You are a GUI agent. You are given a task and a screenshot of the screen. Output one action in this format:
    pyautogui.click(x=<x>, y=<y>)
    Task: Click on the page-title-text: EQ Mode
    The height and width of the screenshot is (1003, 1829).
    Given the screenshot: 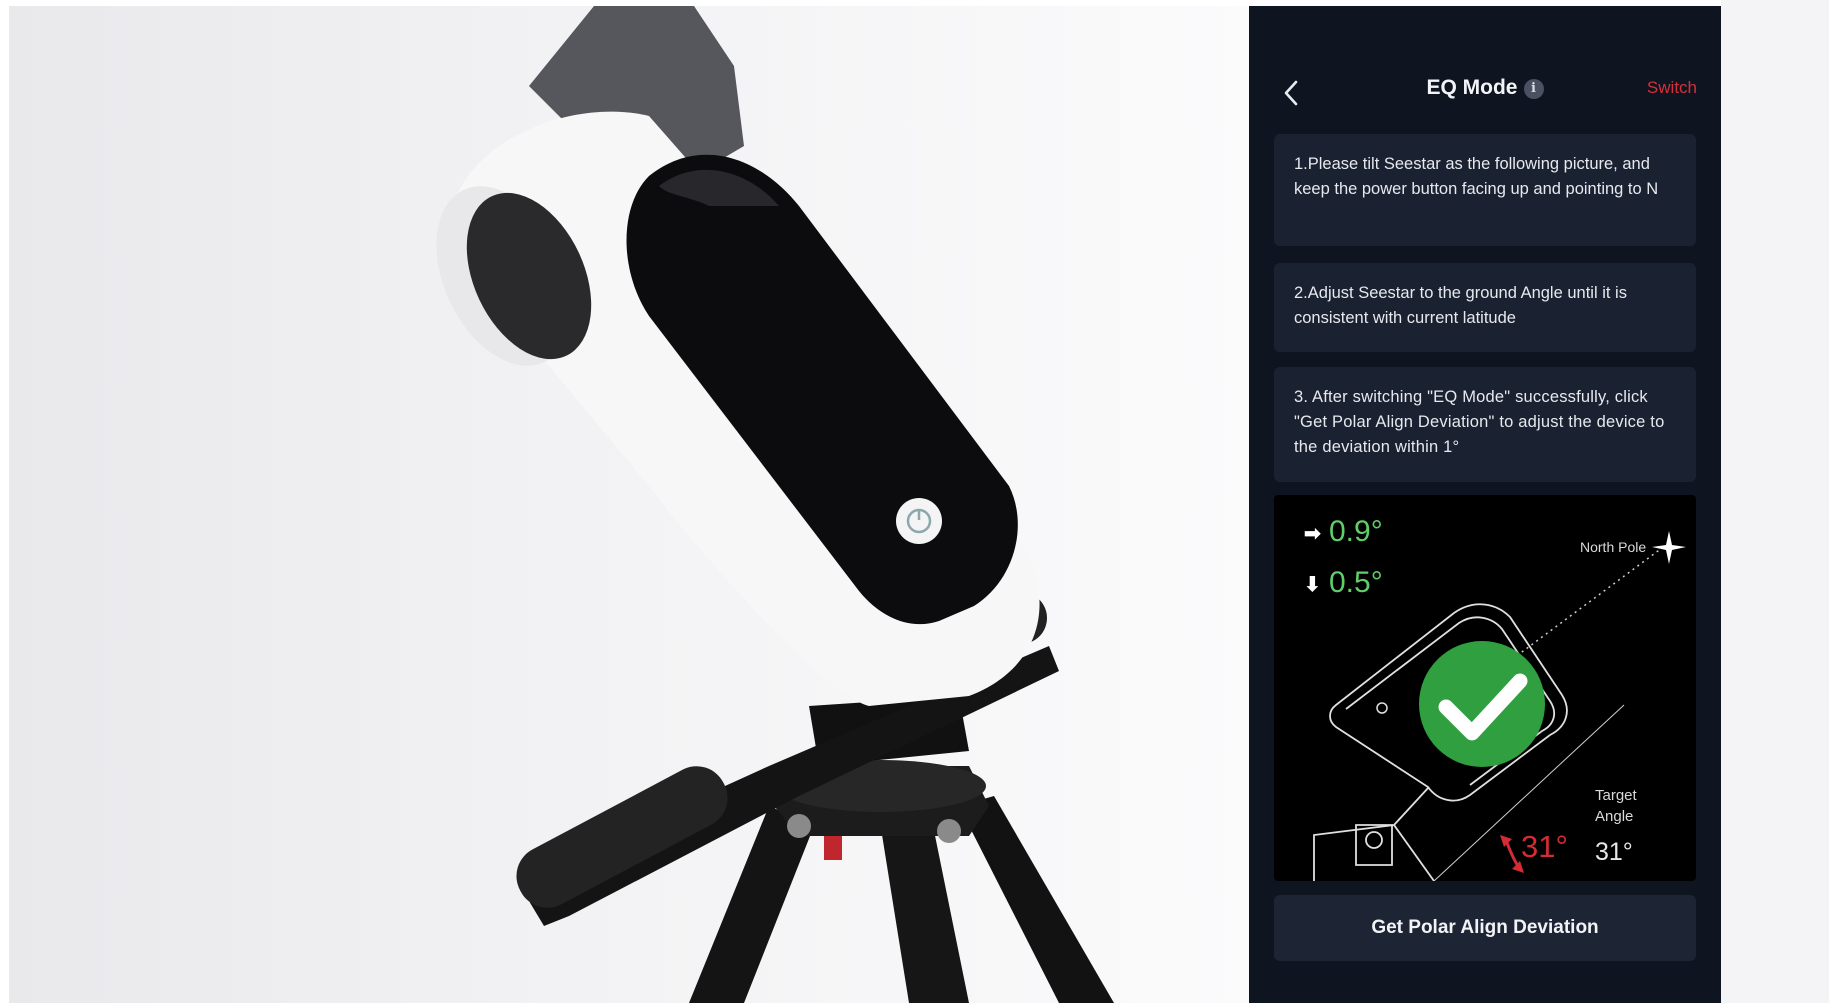 What is the action you would take?
    pyautogui.click(x=1472, y=87)
    